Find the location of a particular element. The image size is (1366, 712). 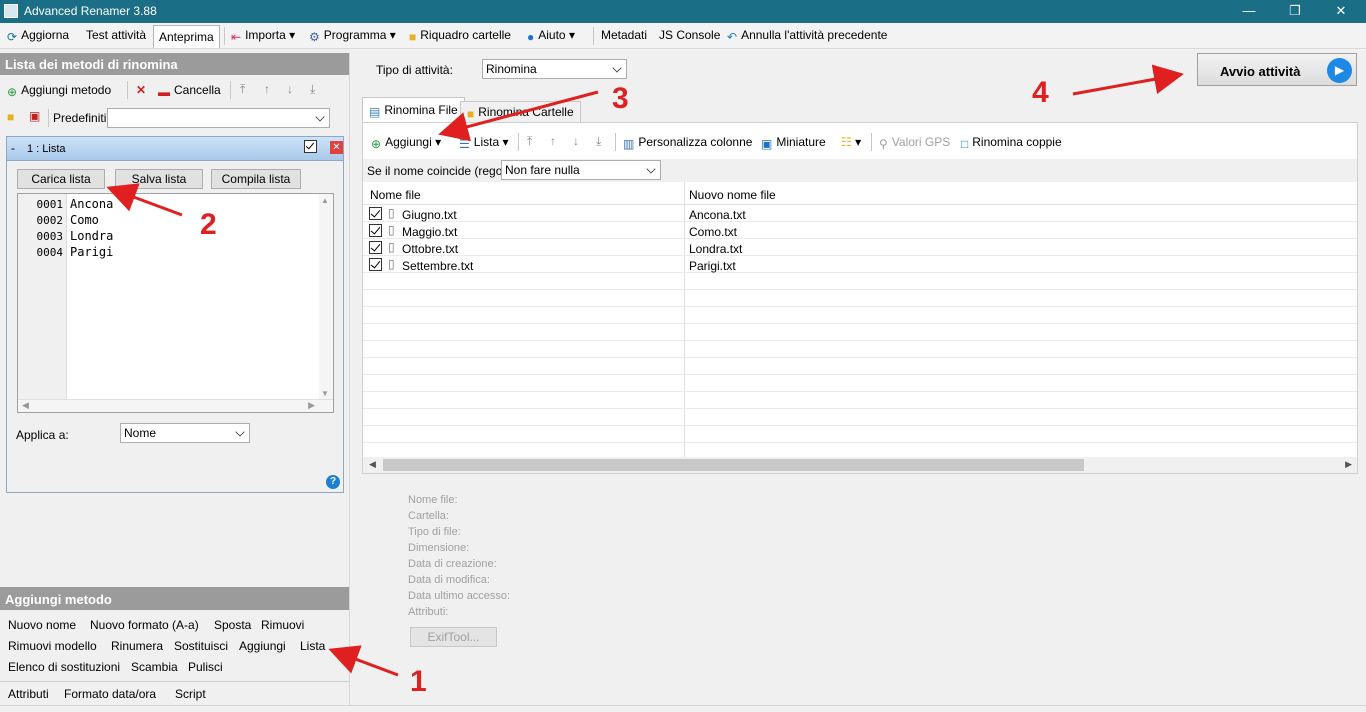

annotation-2: 2 is located at coordinates (208, 224).